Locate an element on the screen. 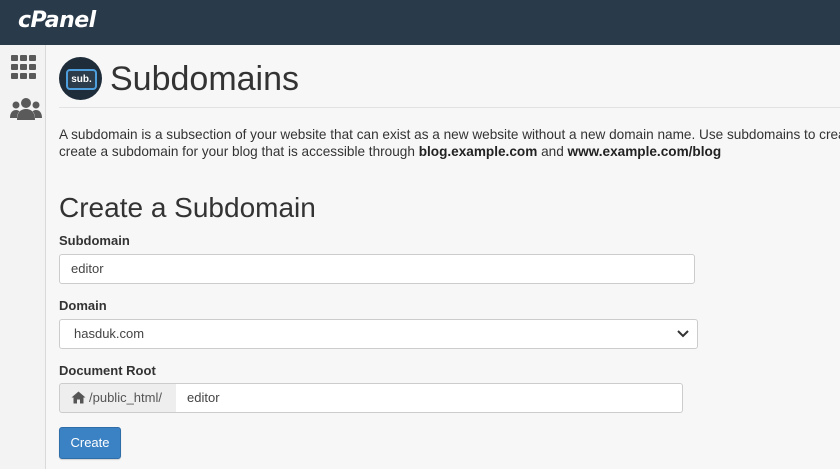 This screenshot has height=469, width=840. title-divider is located at coordinates (449, 107).